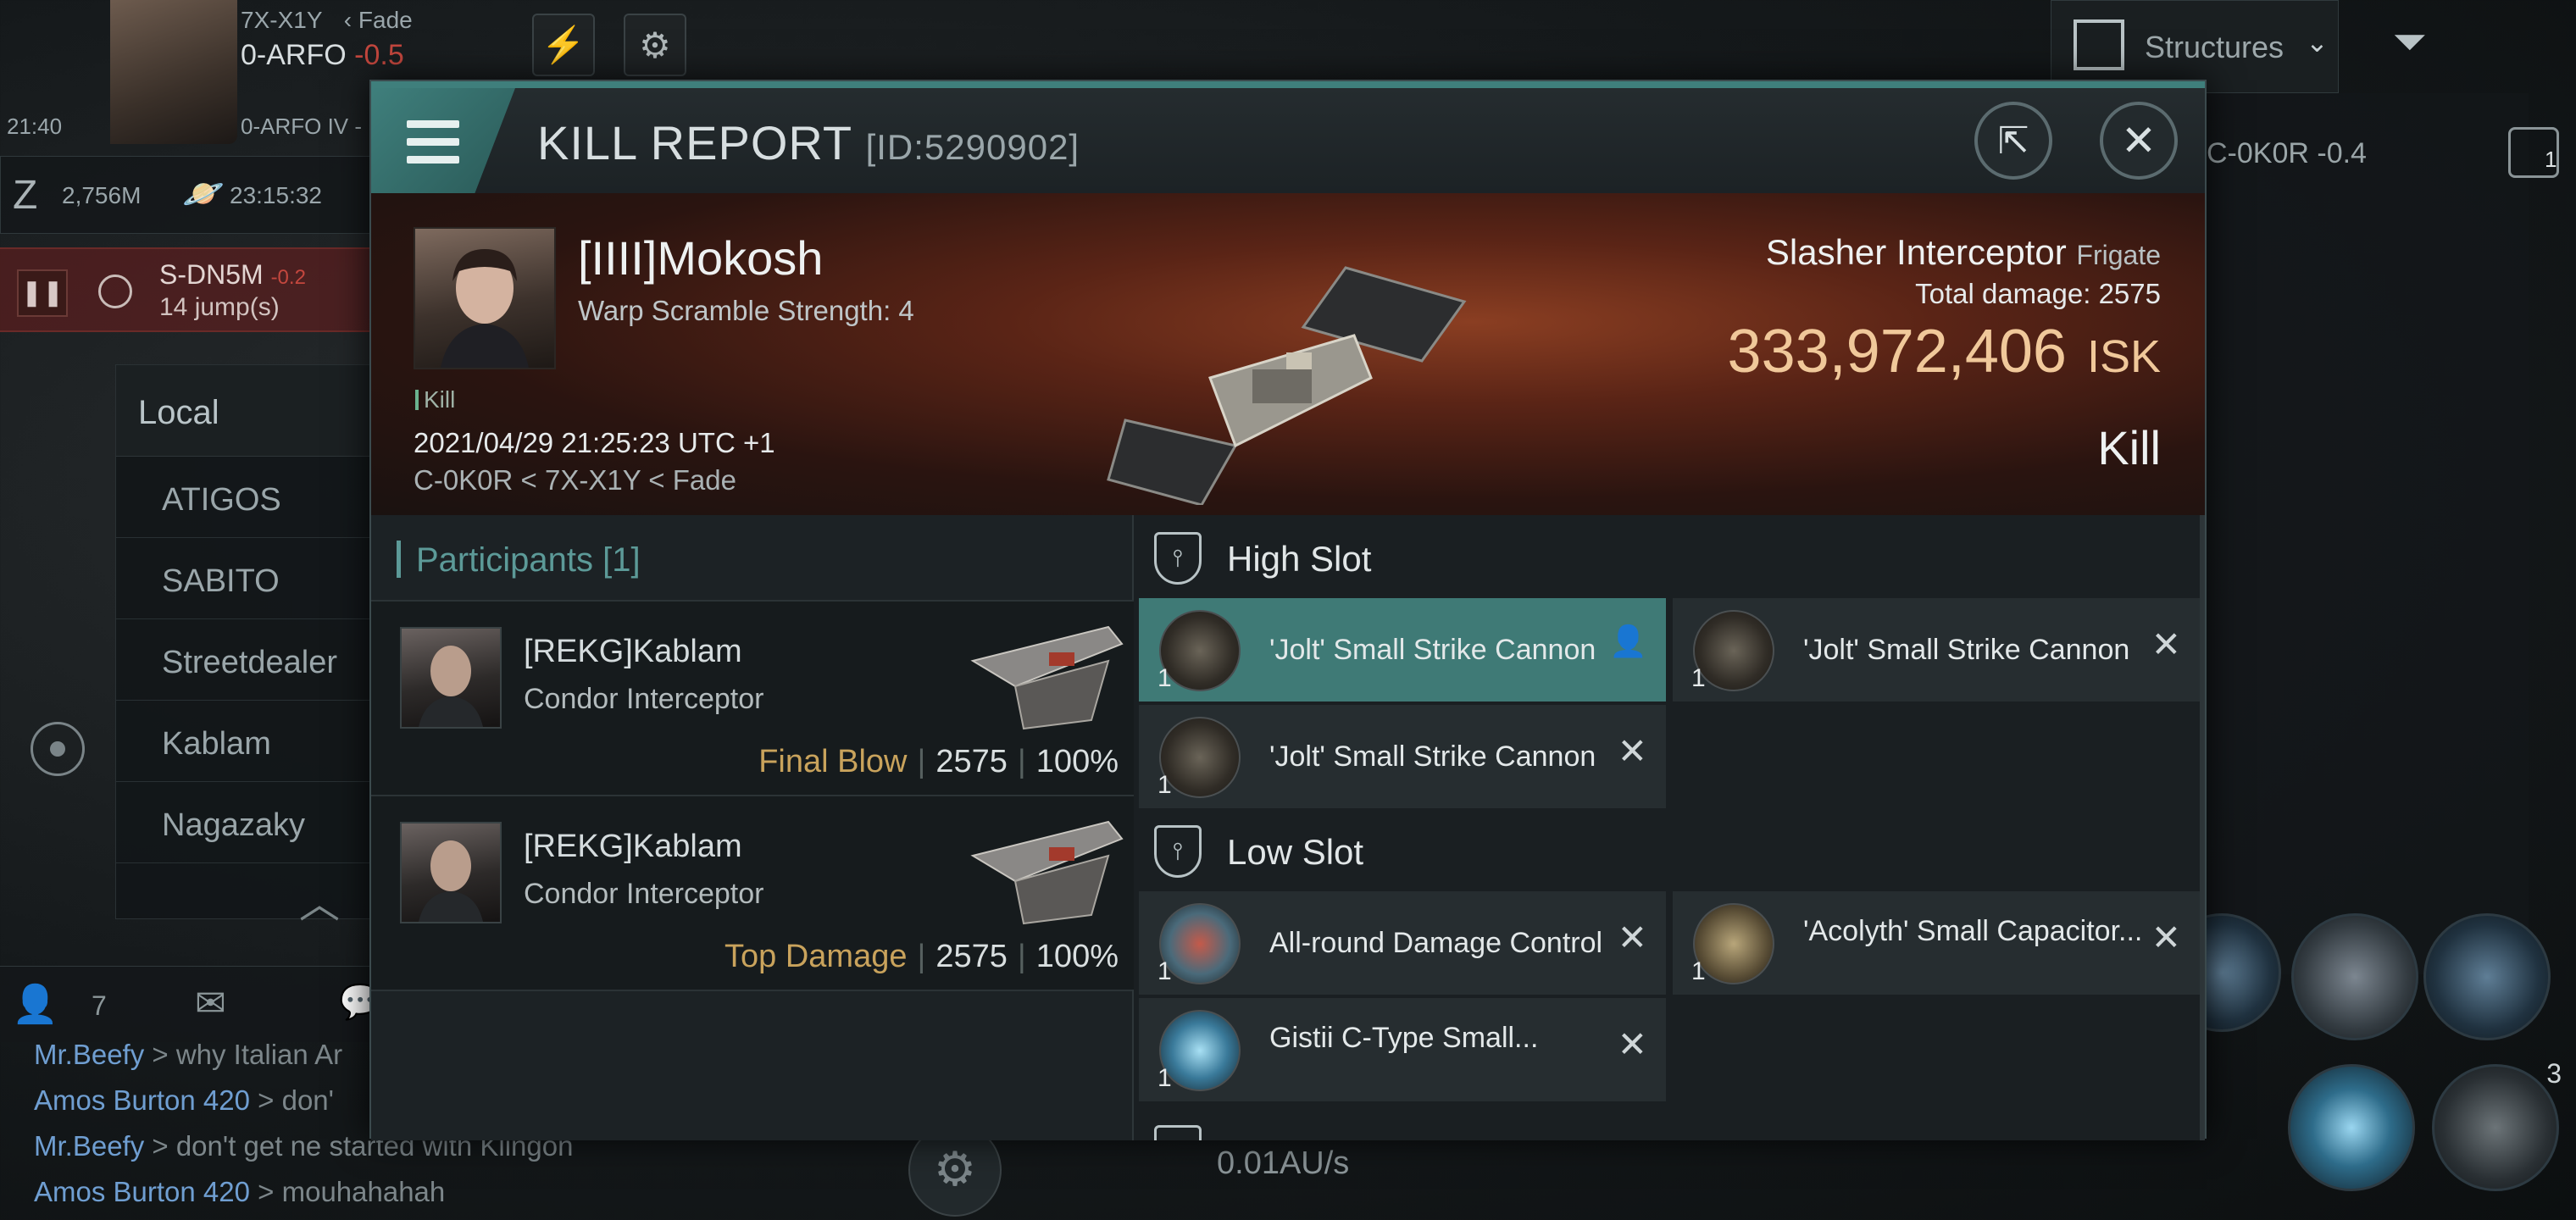 The width and height of the screenshot is (2576, 1220). I want to click on member-count: 7, so click(99, 1006).